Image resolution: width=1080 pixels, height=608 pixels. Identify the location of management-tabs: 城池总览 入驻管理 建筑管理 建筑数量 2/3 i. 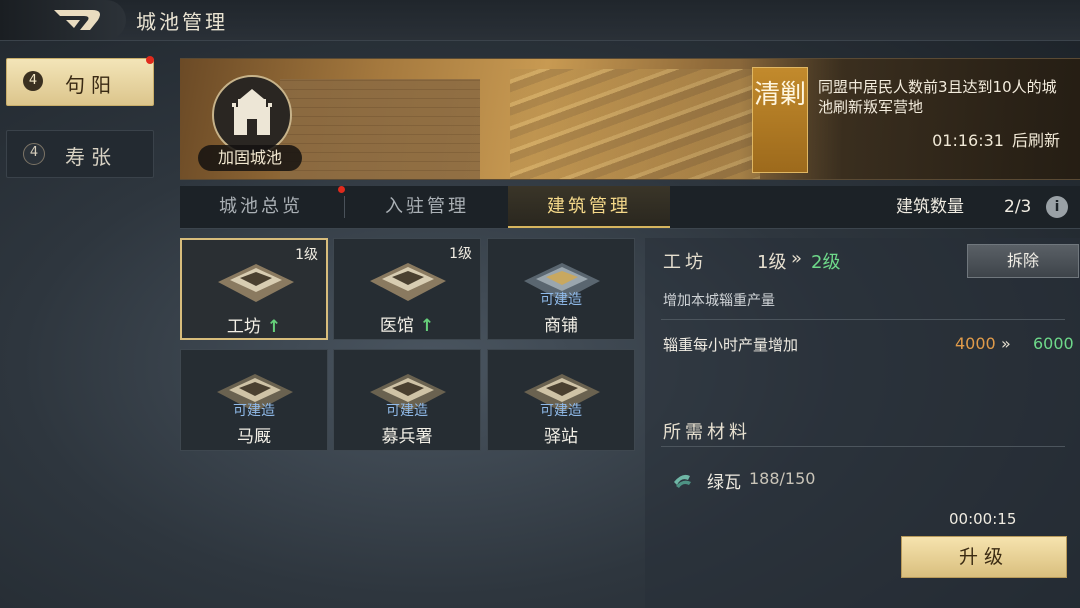
(630, 207).